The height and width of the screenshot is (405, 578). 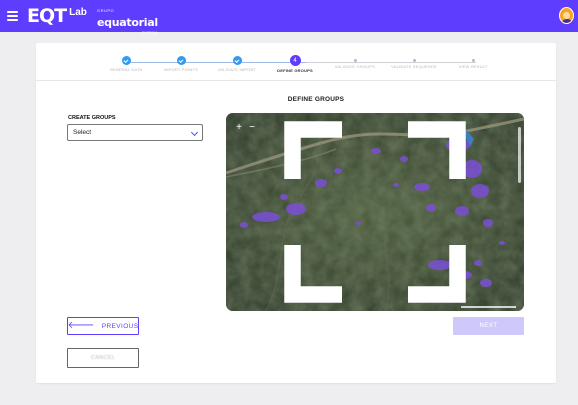 I want to click on user-avatar, so click(x=566, y=15).